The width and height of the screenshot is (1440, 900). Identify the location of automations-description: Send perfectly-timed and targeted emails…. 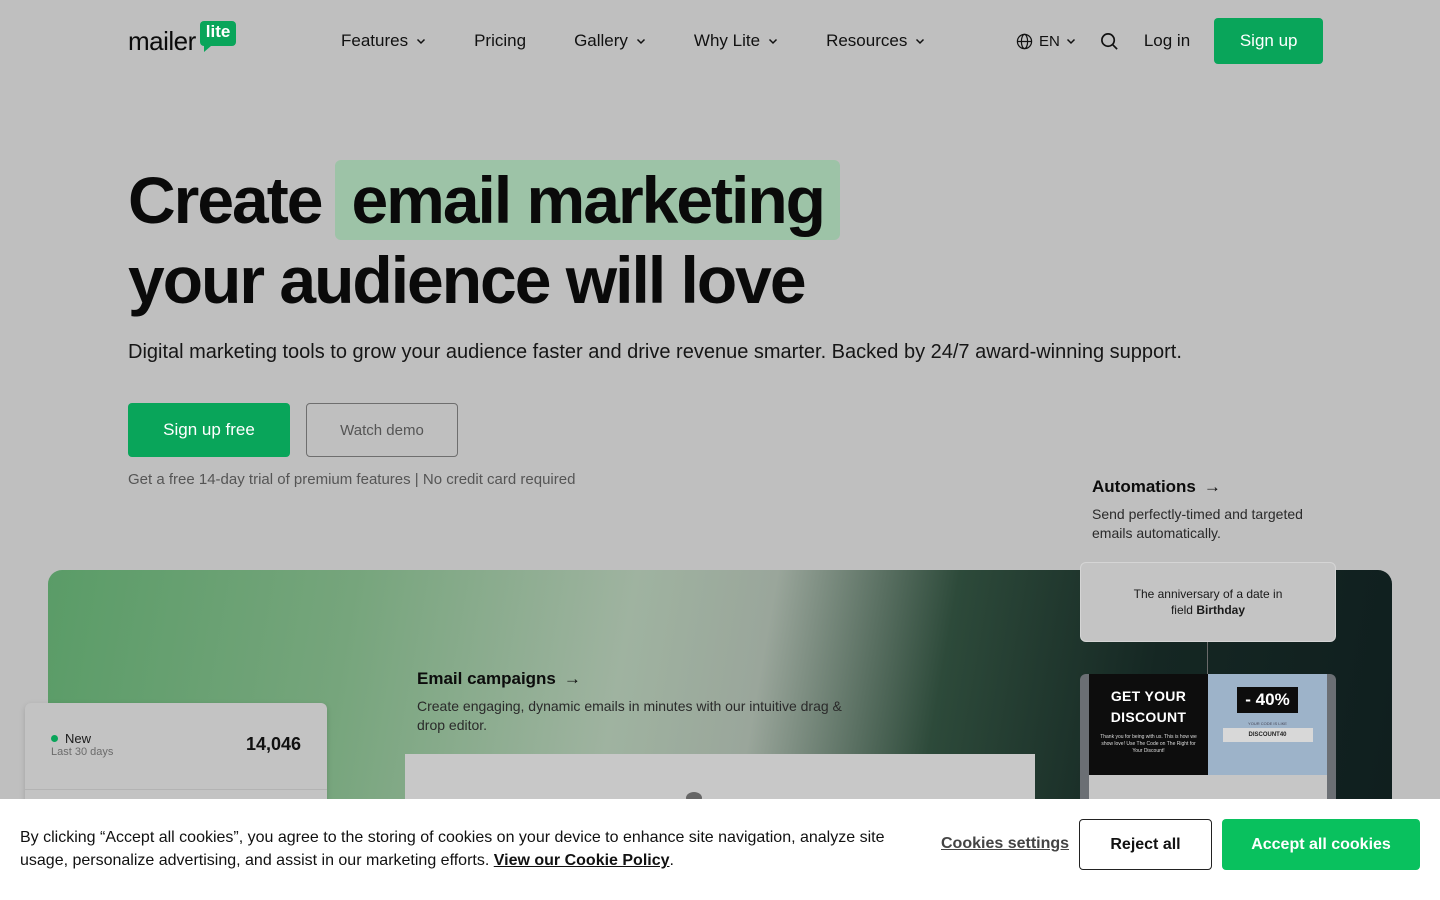
(1197, 523).